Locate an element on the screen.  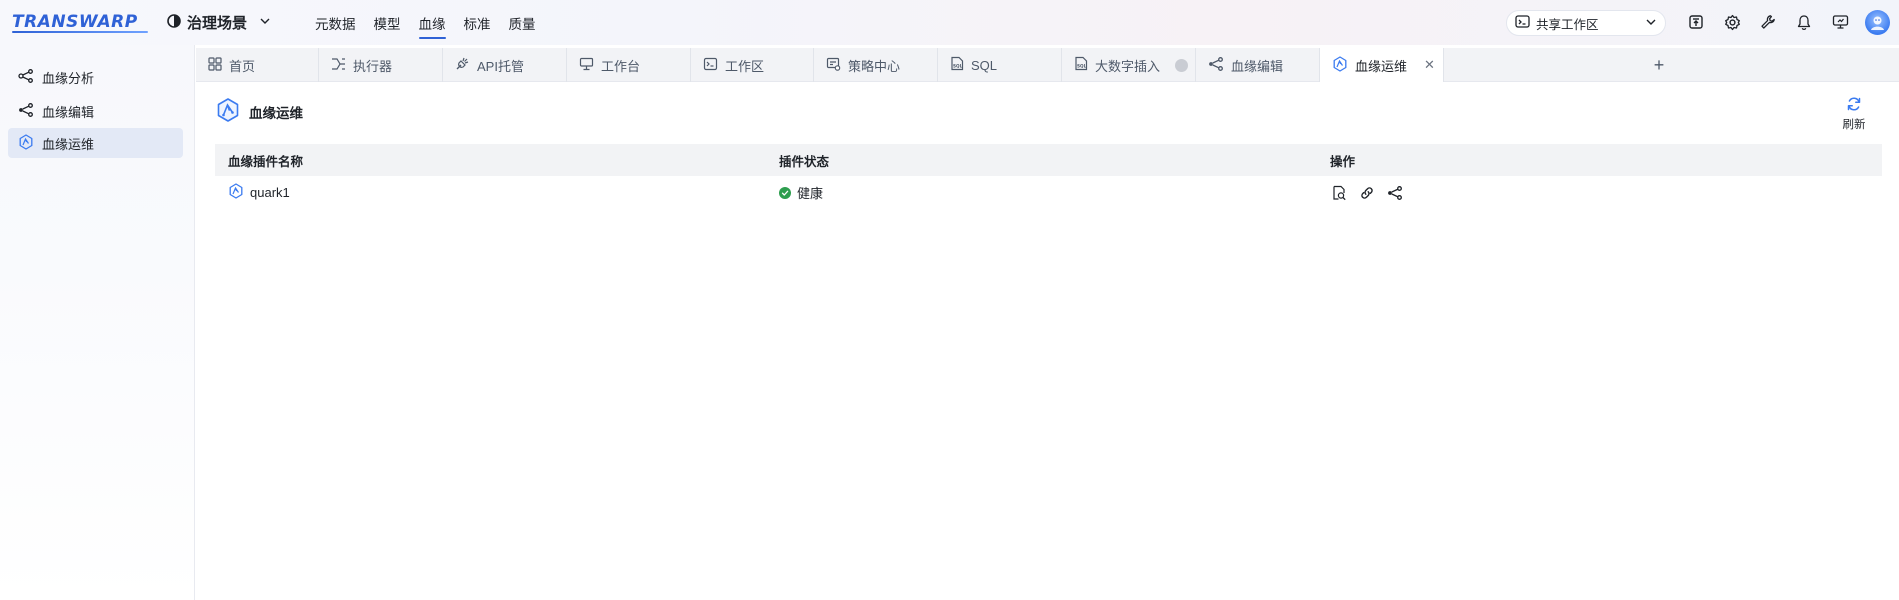
monitor-icon is located at coordinates (1840, 22).